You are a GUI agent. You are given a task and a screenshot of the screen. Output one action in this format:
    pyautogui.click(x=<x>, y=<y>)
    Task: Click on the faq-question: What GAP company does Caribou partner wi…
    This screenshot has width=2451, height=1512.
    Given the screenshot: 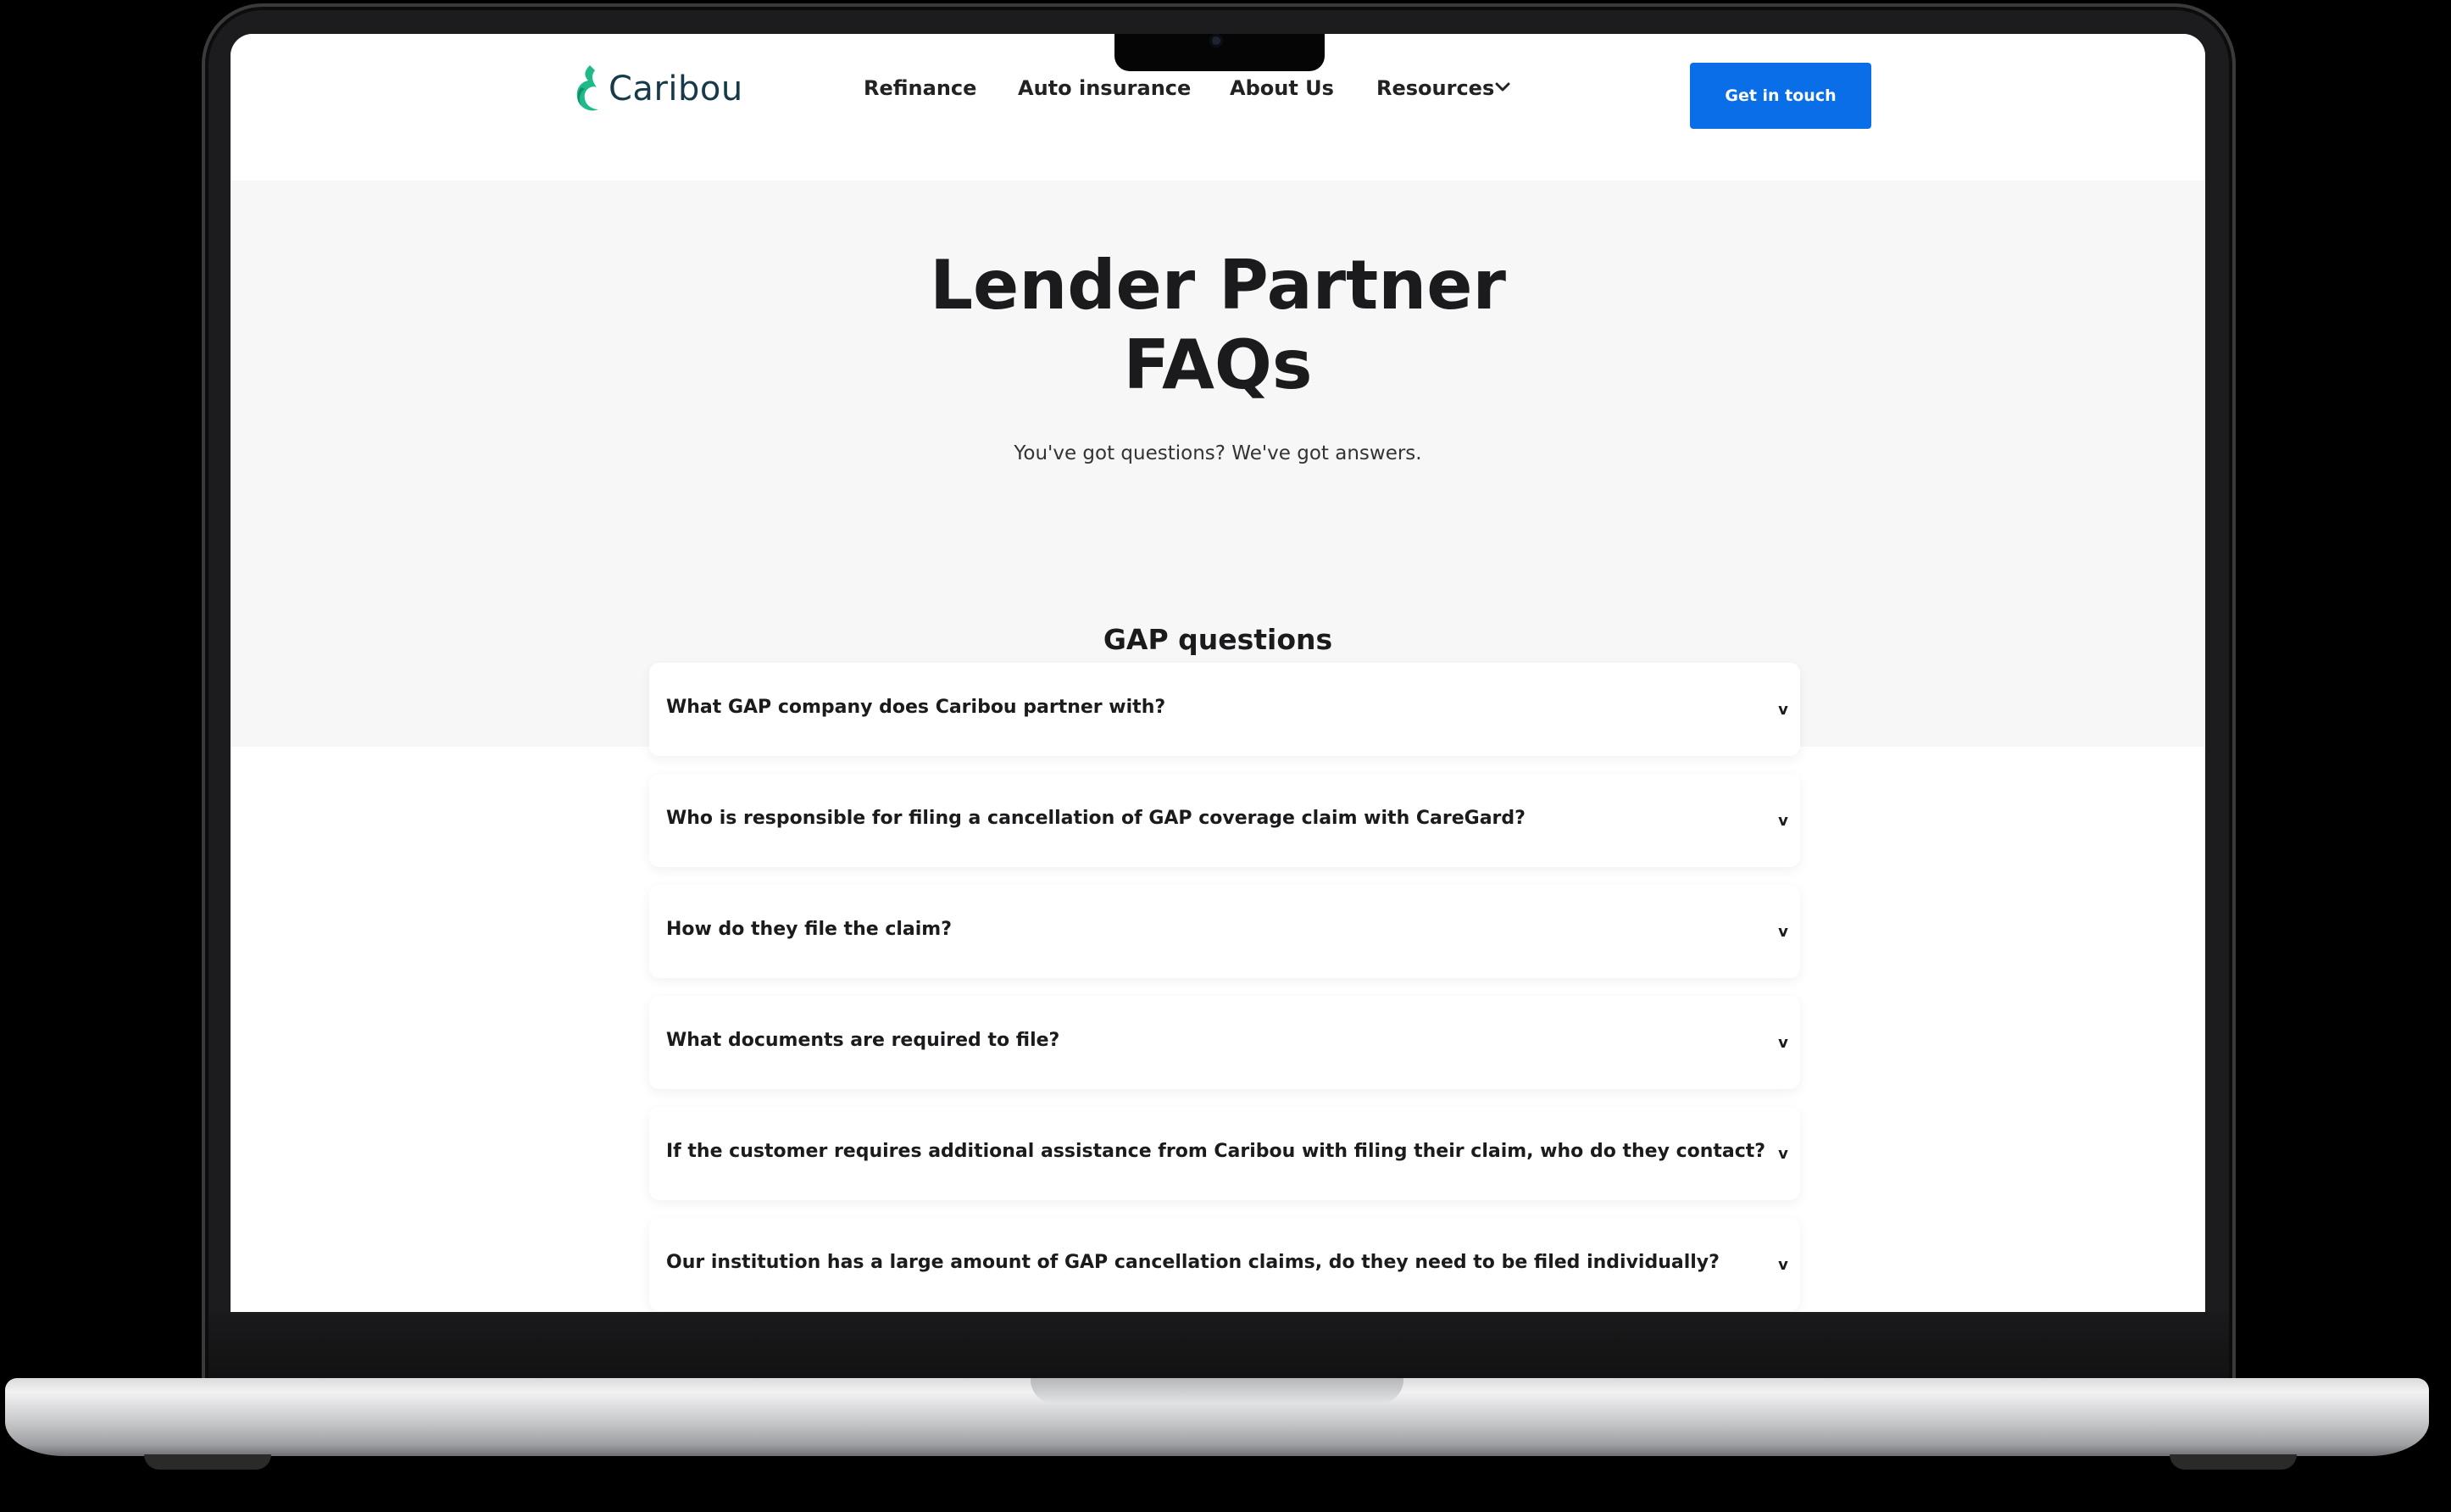 What is the action you would take?
    pyautogui.click(x=916, y=708)
    